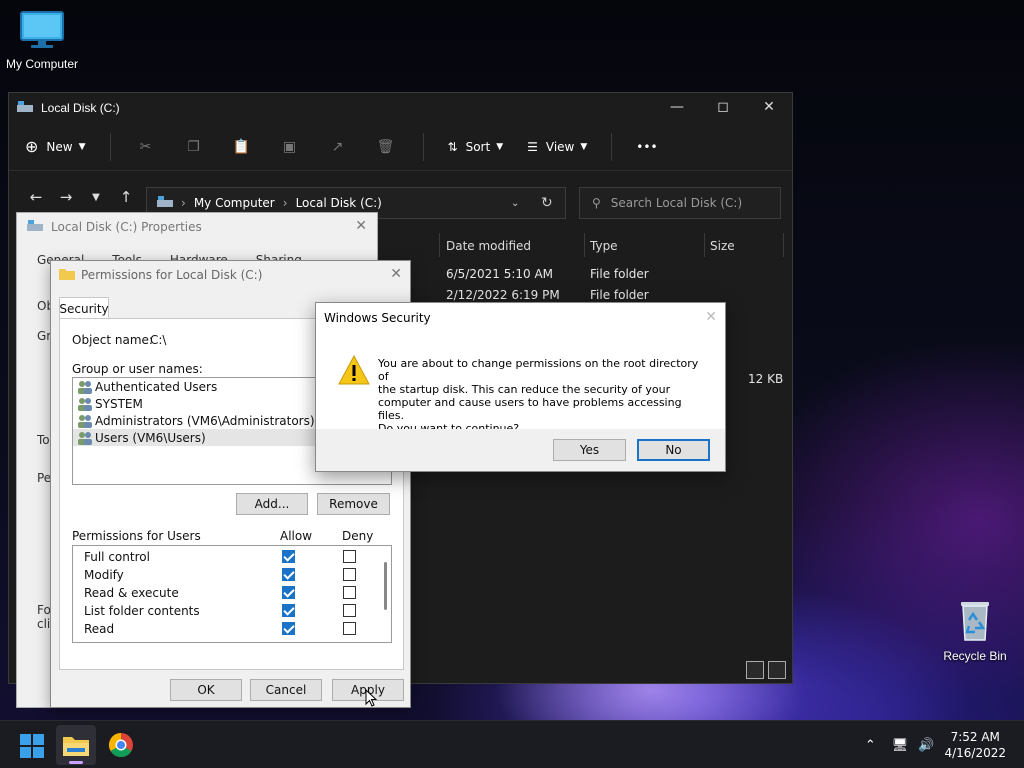  What do you see at coordinates (339, 203) in the screenshot?
I see `breadcrumb-local-disk: Local Disk (C:)` at bounding box center [339, 203].